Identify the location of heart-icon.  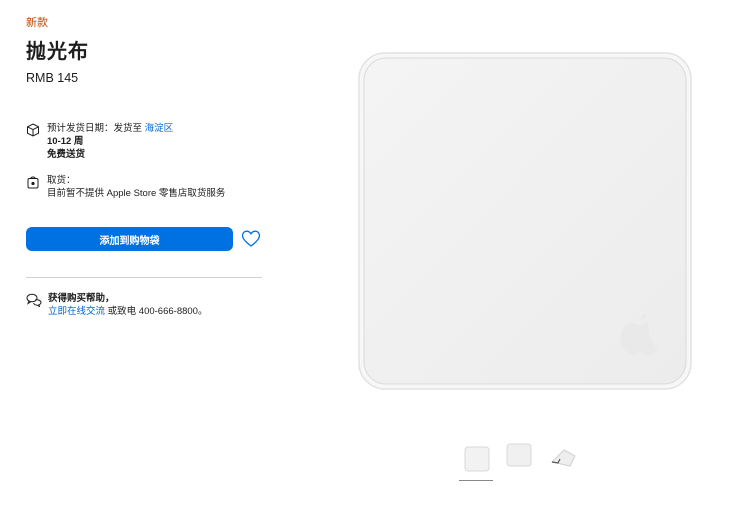
(251, 239).